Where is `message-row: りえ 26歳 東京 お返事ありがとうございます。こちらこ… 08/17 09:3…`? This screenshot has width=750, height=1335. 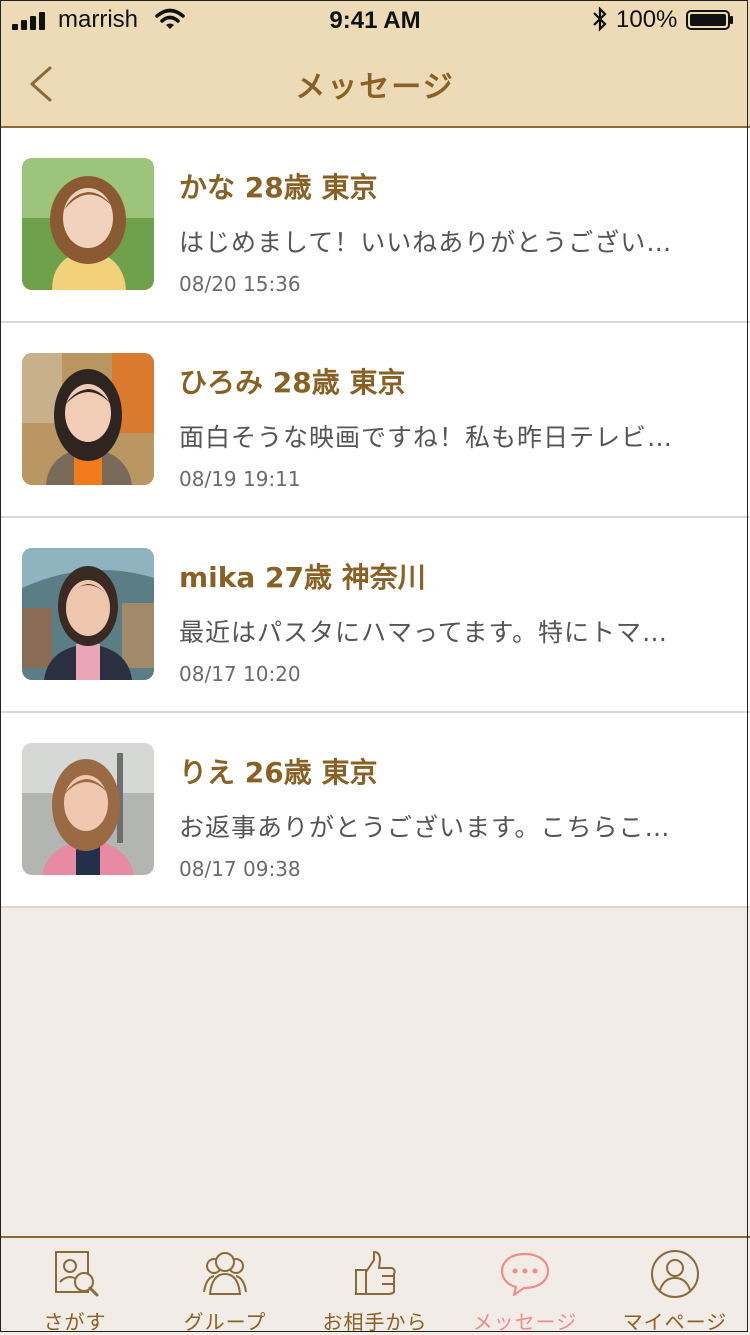 message-row: りえ 26歳 東京 お返事ありがとうございます。こちらこ… 08/17 09:3… is located at coordinates (375, 810).